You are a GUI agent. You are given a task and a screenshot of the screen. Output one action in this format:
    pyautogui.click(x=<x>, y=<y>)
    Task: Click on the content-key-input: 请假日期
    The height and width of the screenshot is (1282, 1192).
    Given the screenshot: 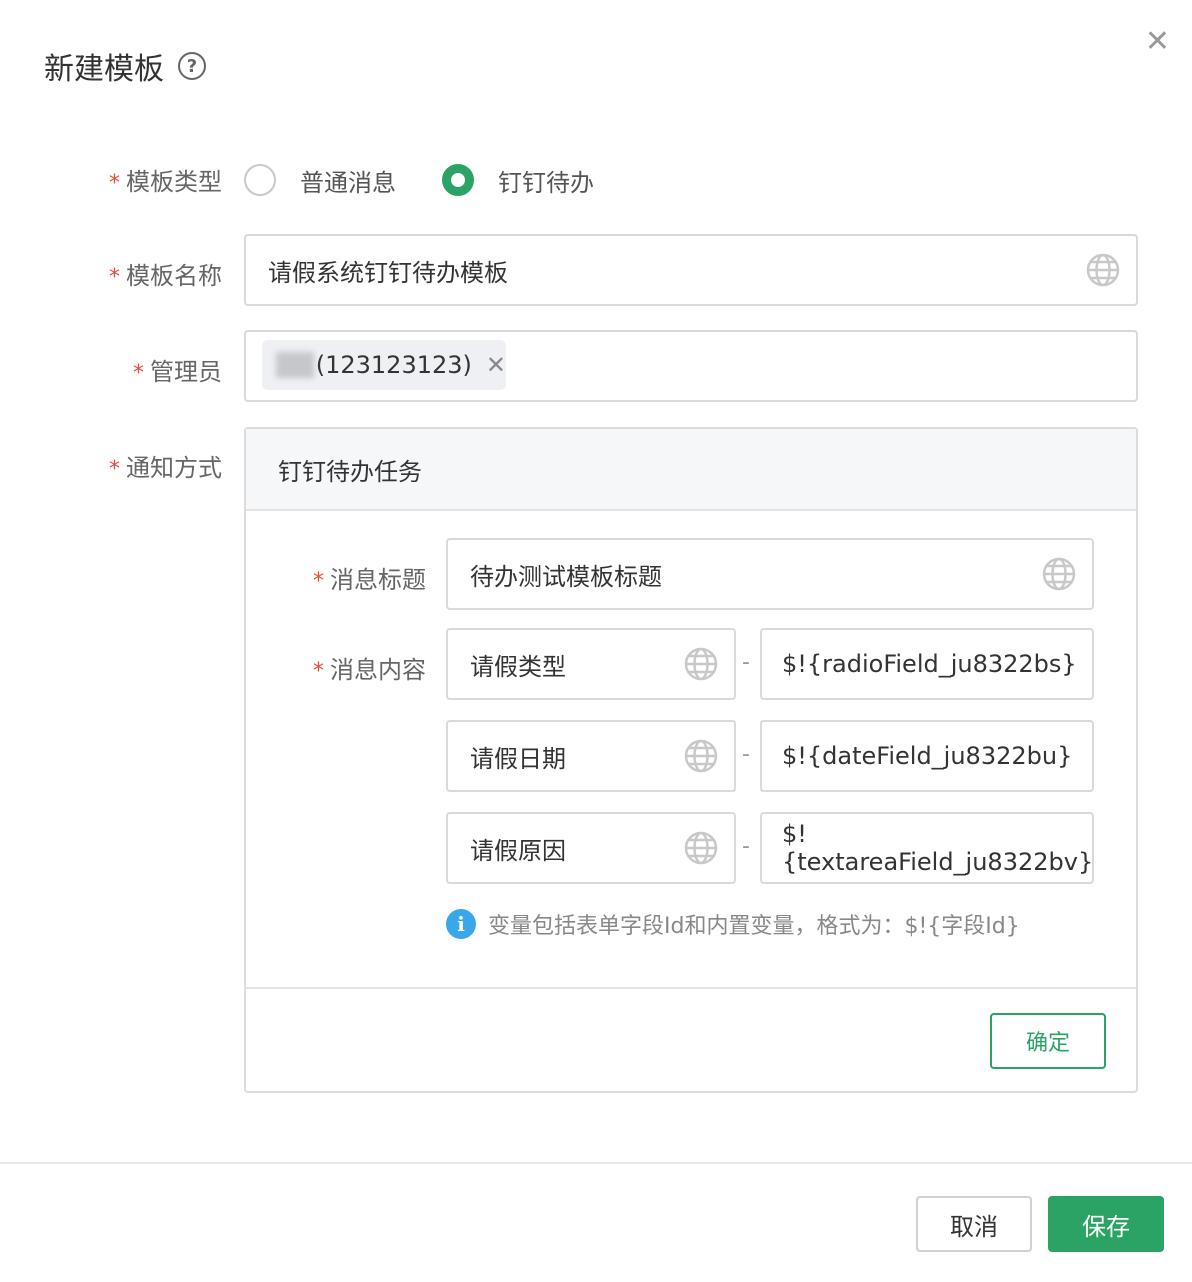 What is the action you would take?
    pyautogui.click(x=591, y=756)
    